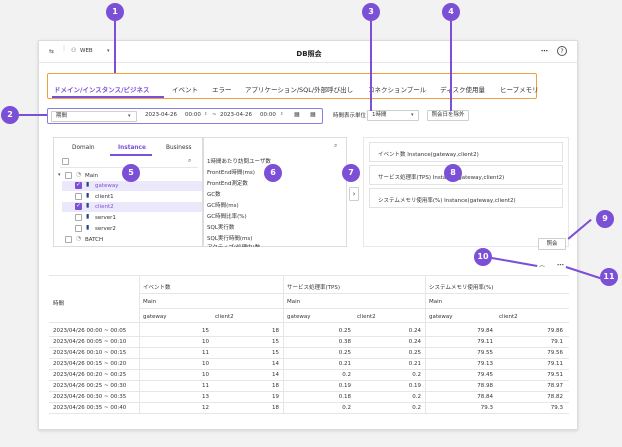 This screenshot has height=447, width=622. What do you see at coordinates (414, 364) in the screenshot?
I see `value-cell: 0.21` at bounding box center [414, 364].